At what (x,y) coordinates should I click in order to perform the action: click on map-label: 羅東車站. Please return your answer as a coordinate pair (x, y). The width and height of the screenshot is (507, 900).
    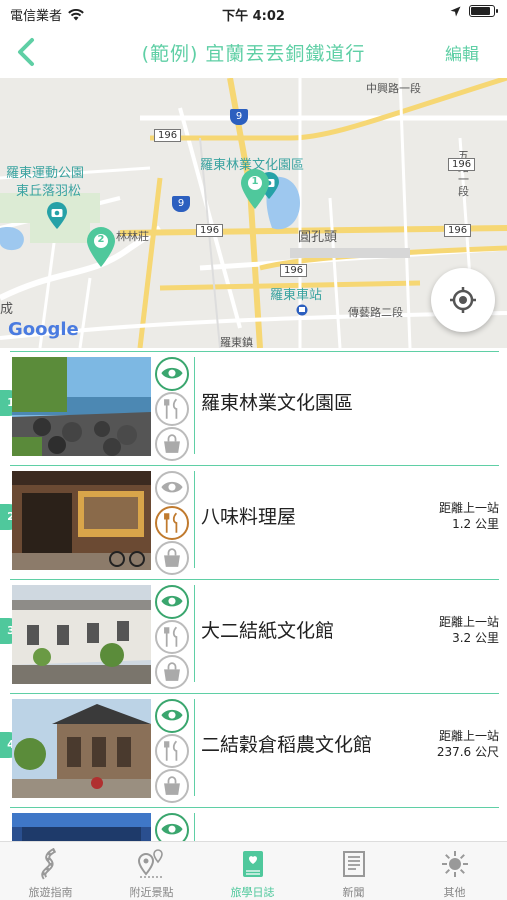
    Looking at the image, I should click on (296, 295).